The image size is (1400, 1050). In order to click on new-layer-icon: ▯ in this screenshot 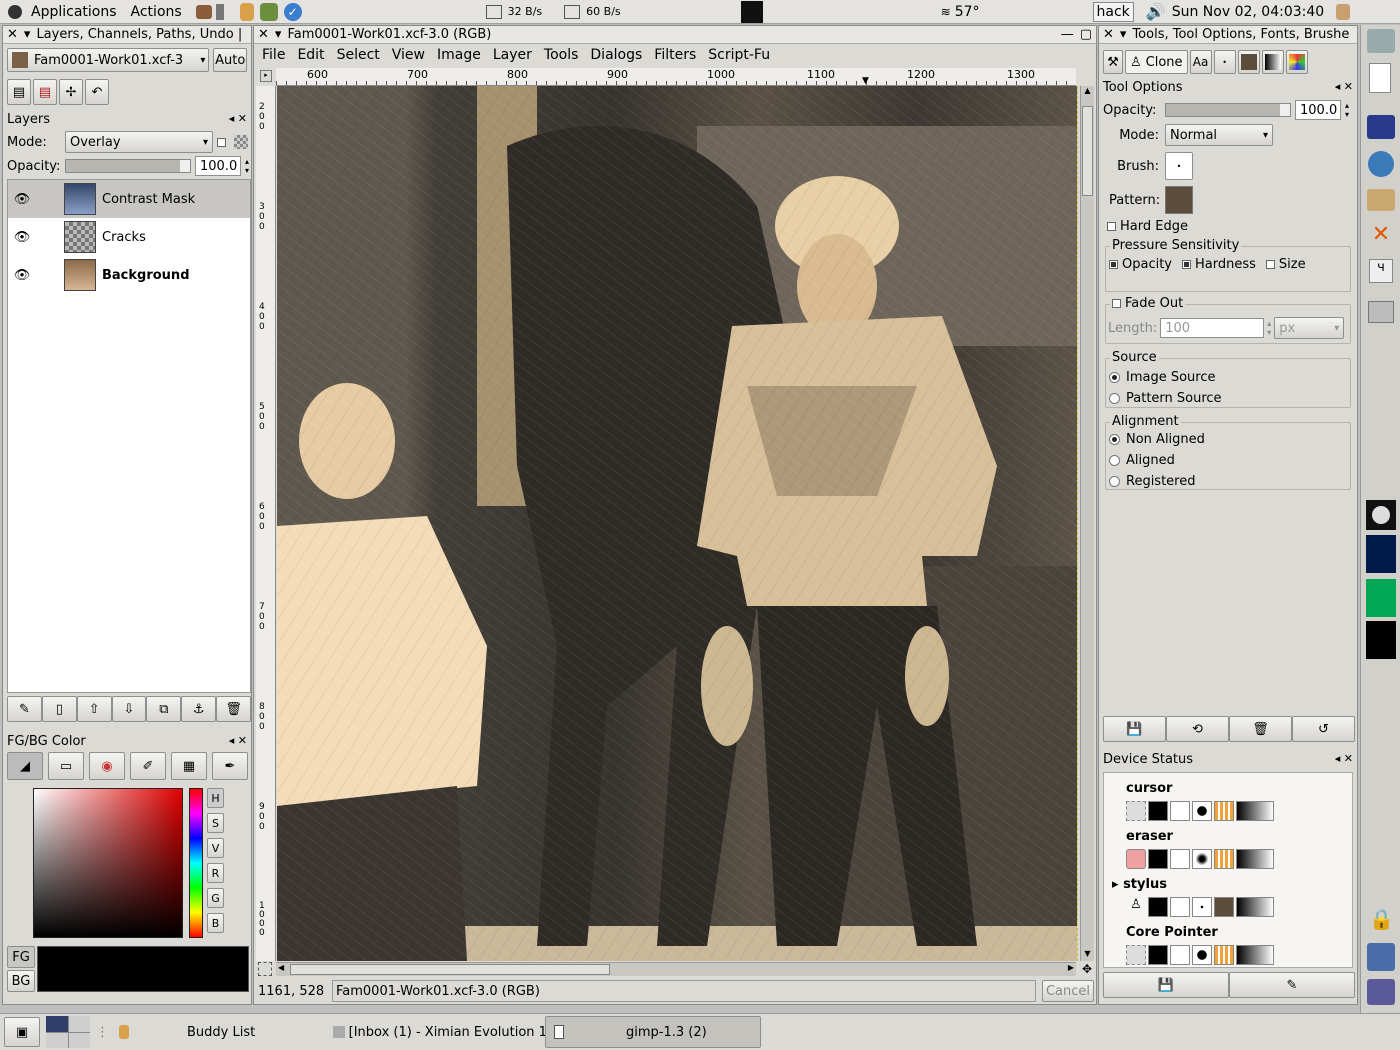, I will do `click(59, 709)`.